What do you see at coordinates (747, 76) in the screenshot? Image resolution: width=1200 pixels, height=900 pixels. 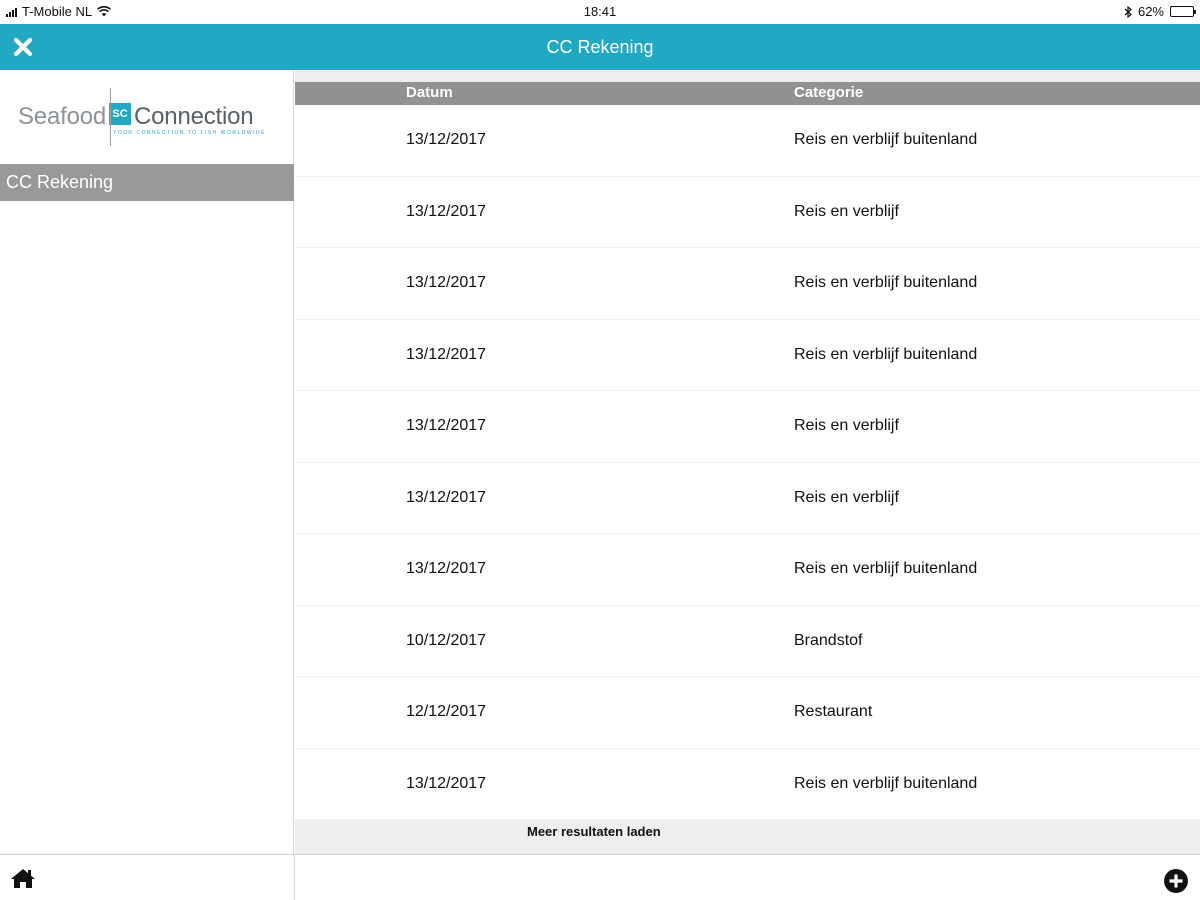 I see `table-top-gap` at bounding box center [747, 76].